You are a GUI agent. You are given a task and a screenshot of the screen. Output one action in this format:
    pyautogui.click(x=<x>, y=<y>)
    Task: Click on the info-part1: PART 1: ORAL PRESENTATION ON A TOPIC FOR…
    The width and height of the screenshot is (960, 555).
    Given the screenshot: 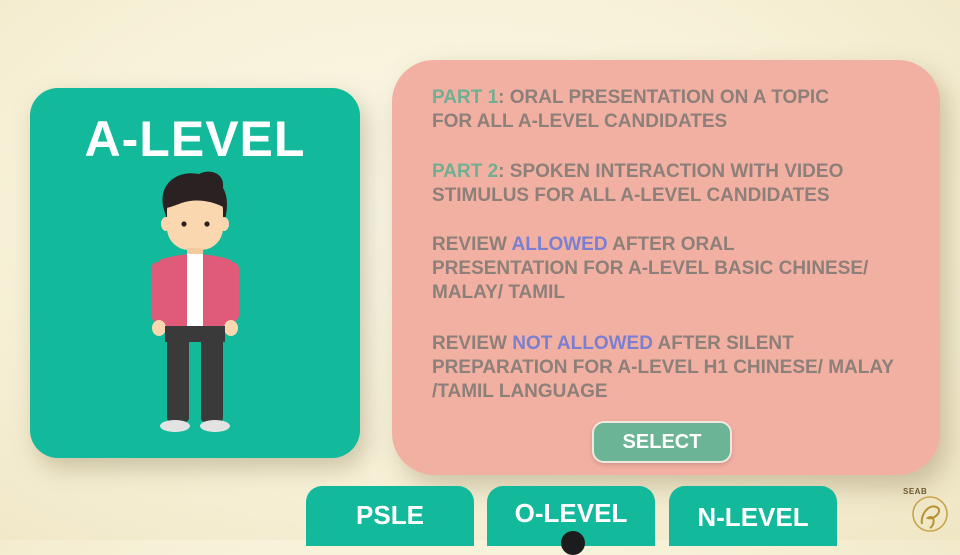 What is the action you would take?
    pyautogui.click(x=677, y=110)
    